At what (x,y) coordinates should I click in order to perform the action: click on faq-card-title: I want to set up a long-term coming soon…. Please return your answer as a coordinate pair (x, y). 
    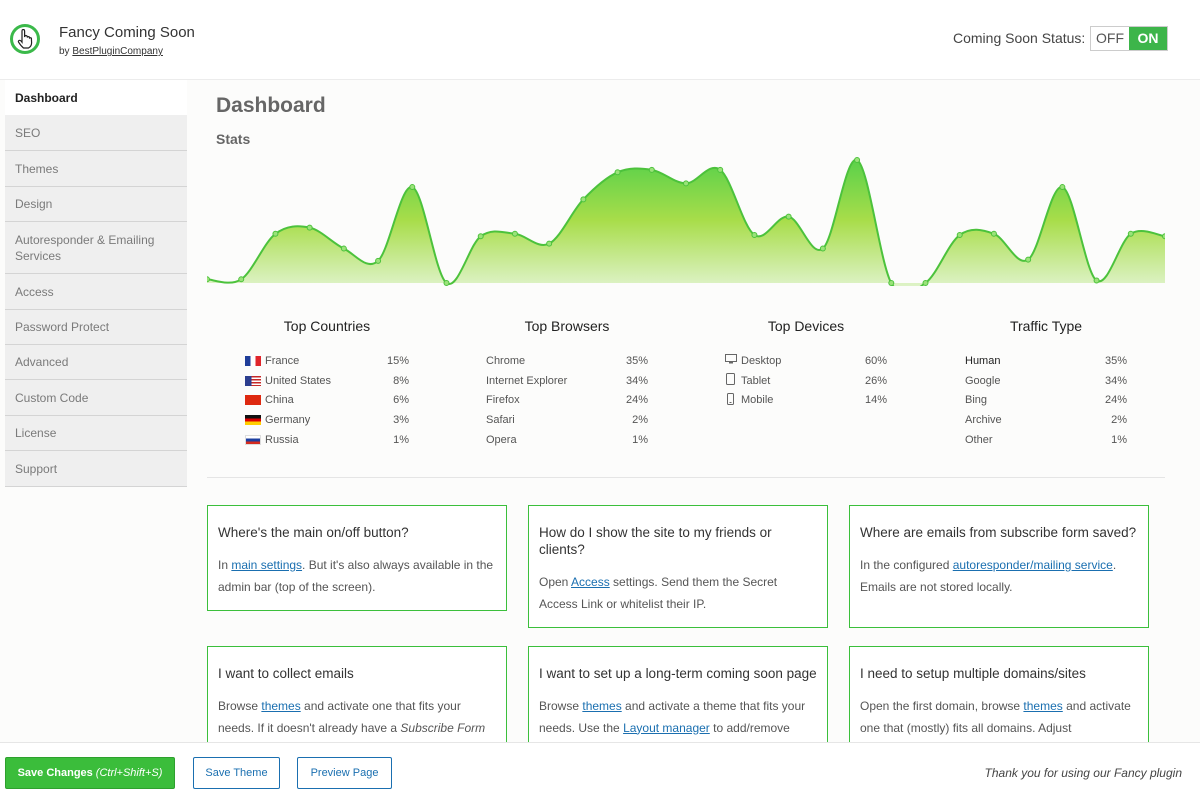
    Looking at the image, I should click on (678, 673).